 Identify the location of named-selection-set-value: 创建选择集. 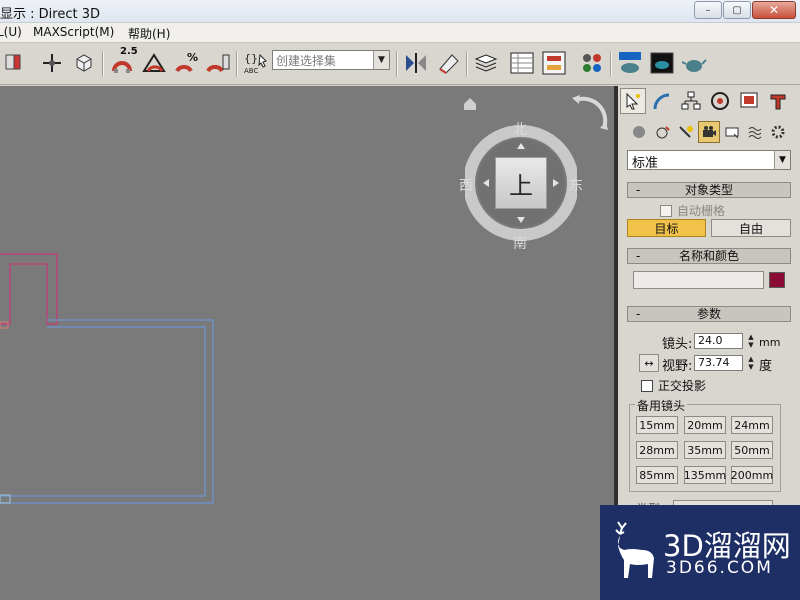
(306, 61).